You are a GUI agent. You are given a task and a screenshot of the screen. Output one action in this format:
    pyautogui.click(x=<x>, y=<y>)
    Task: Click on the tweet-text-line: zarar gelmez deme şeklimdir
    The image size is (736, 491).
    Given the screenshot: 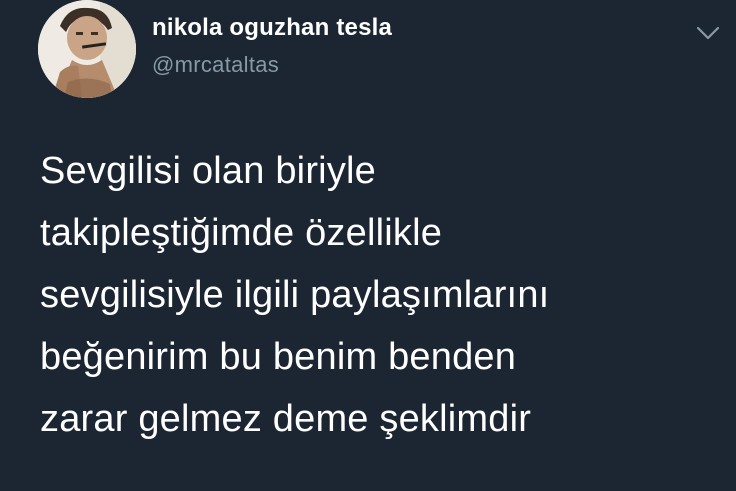 What is the action you would take?
    pyautogui.click(x=286, y=419)
    